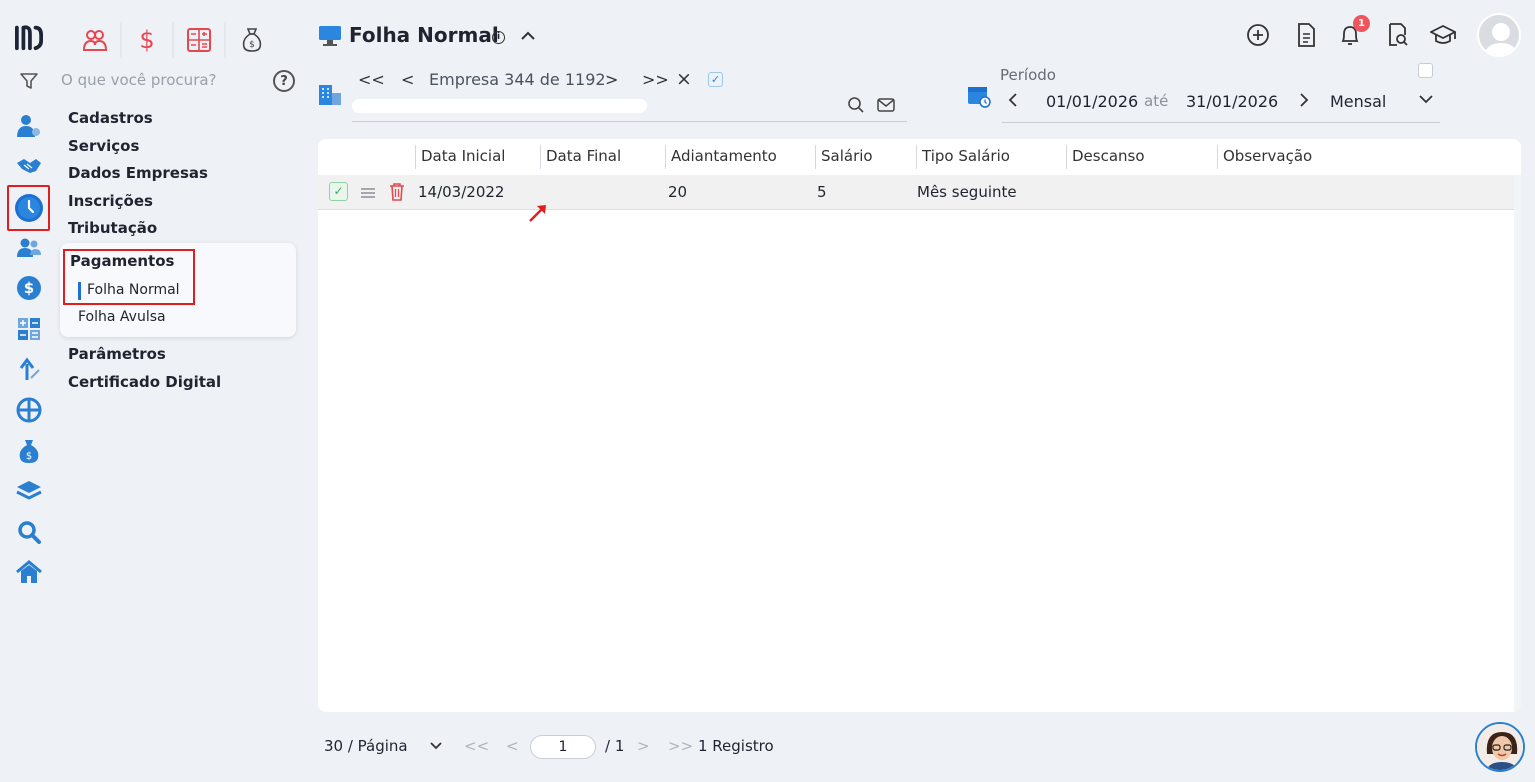 This screenshot has width=1535, height=782. I want to click on dollar-icon: $, so click(29, 288).